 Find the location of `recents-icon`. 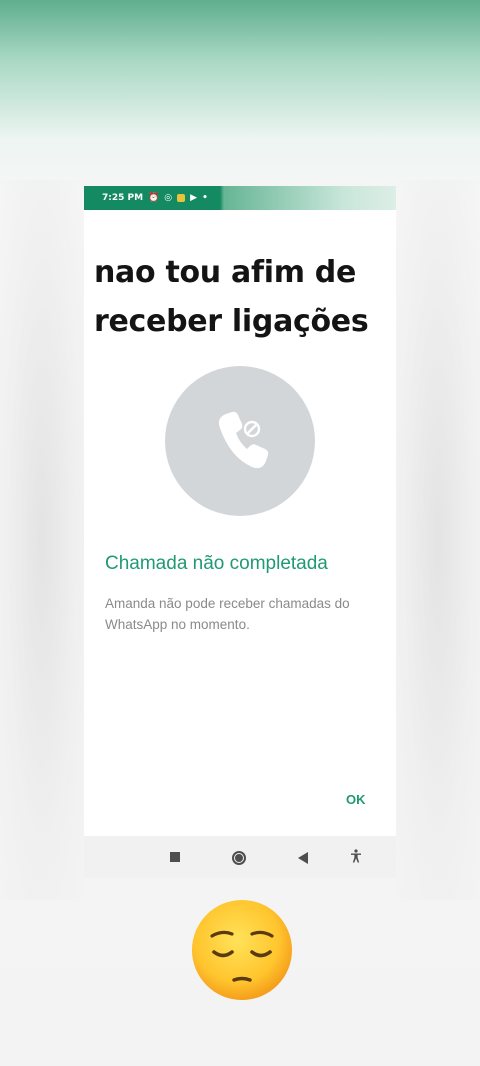

recents-icon is located at coordinates (175, 857).